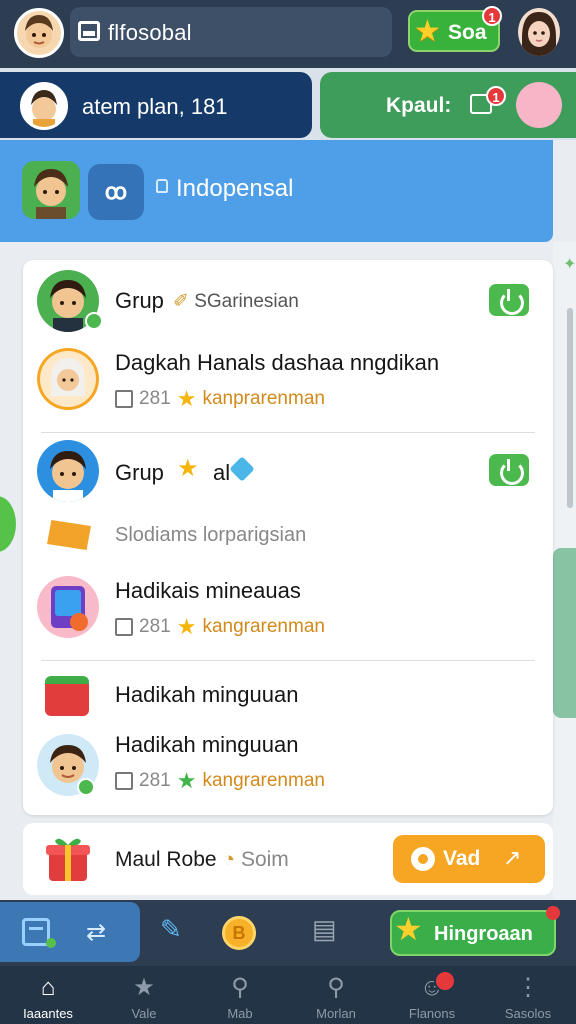 Image resolution: width=576 pixels, height=1024 pixels. I want to click on nav-label: Flanons, so click(432, 1013).